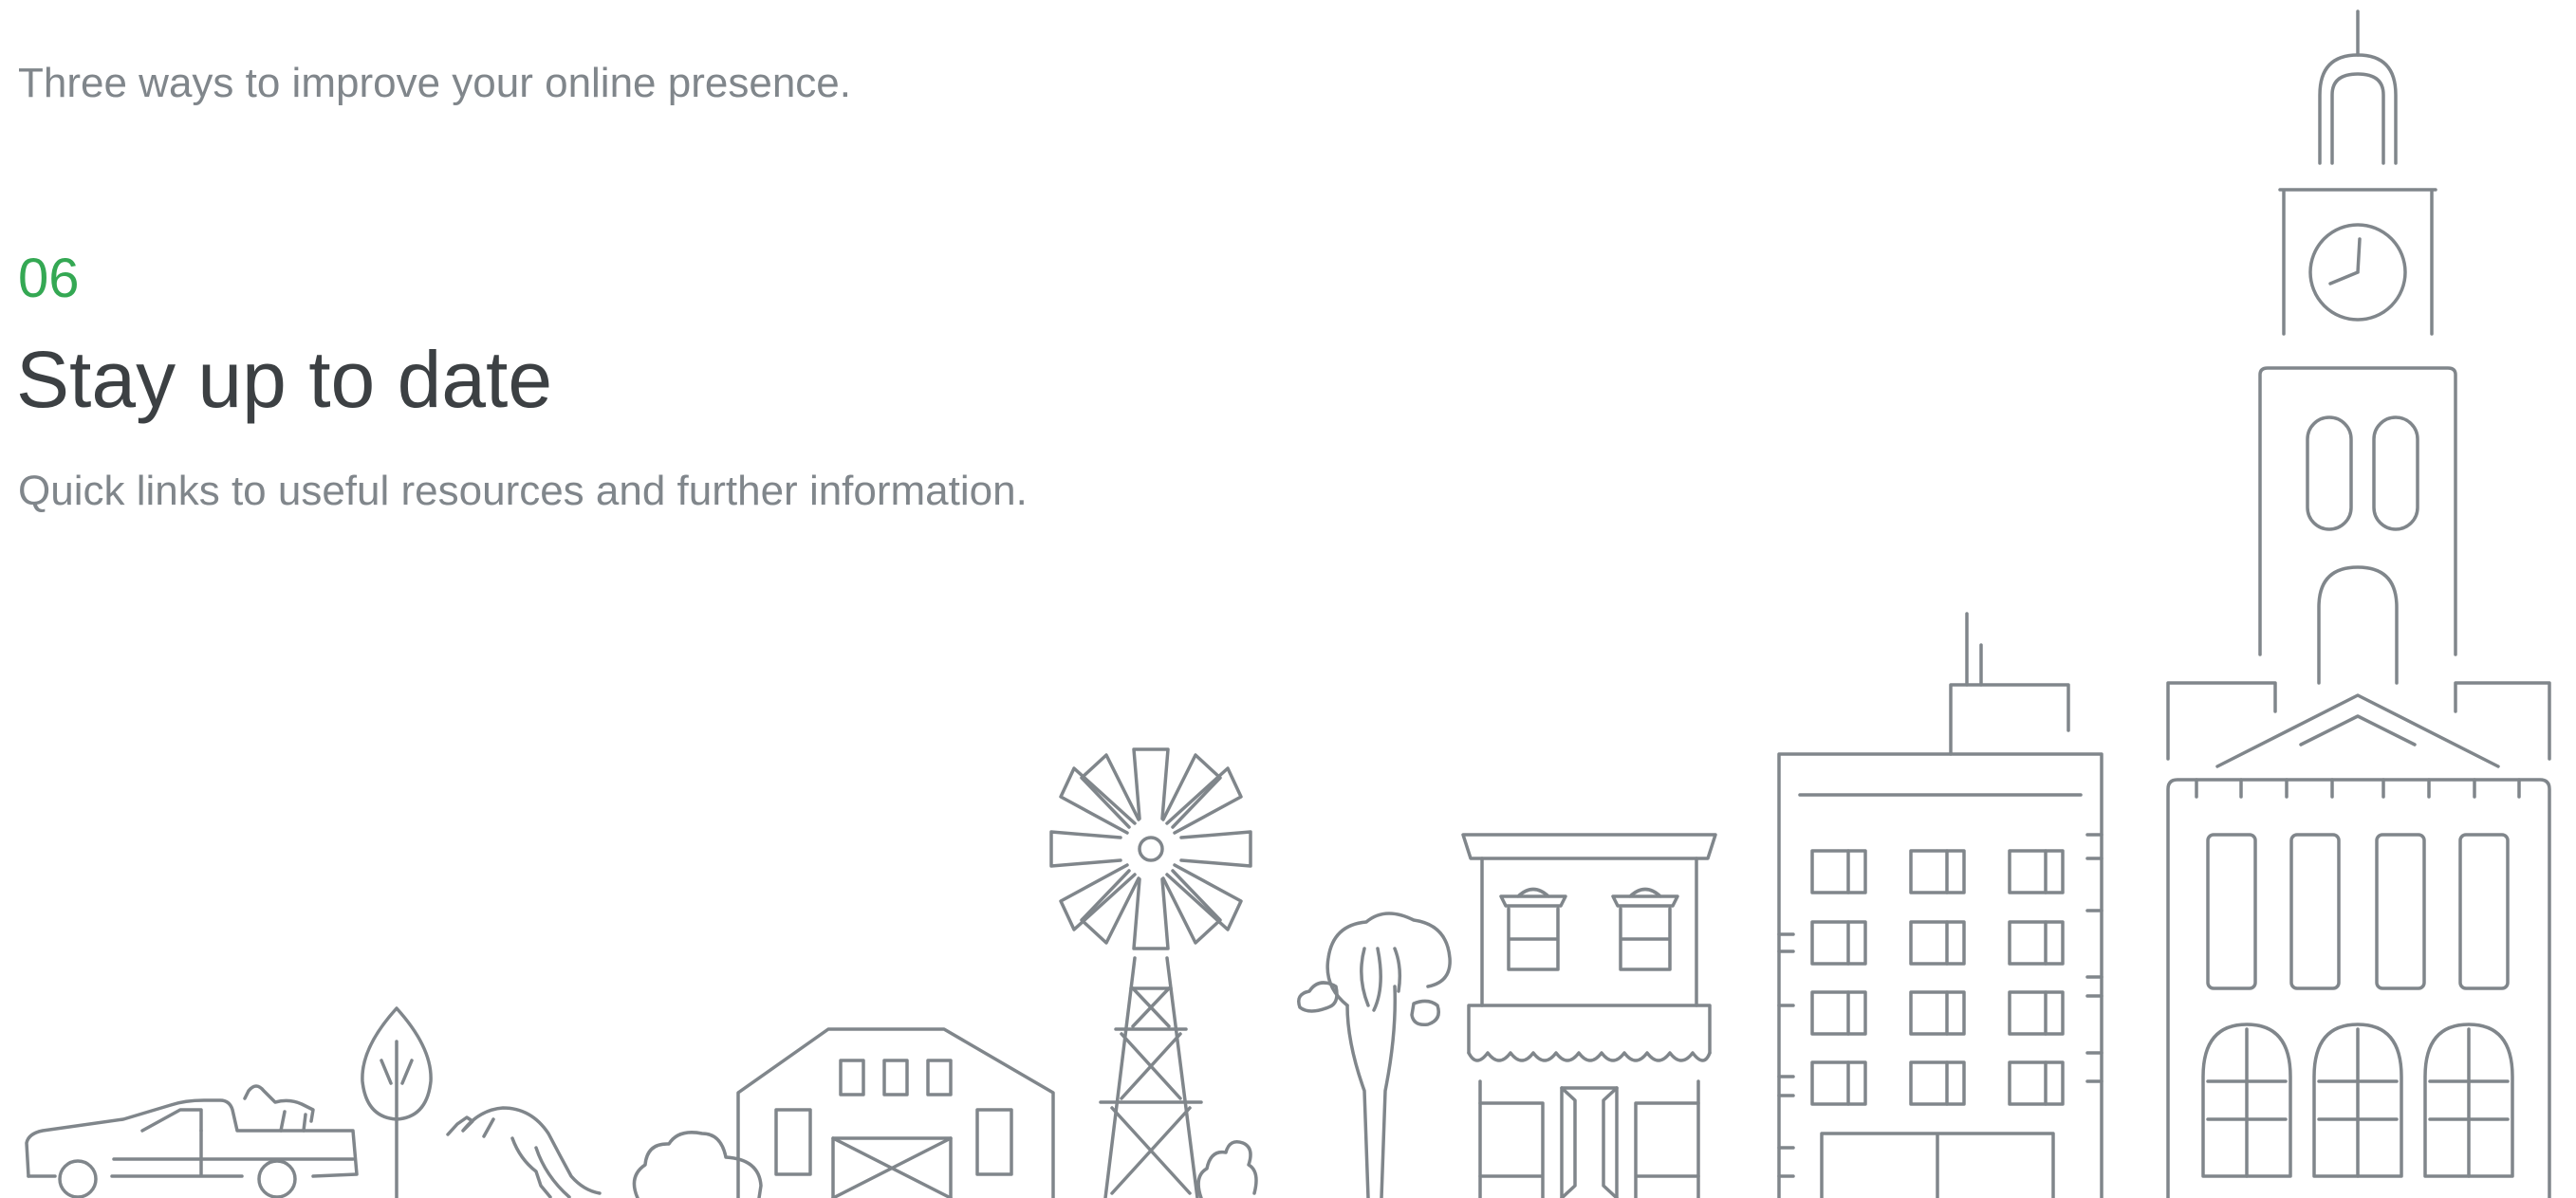 The height and width of the screenshot is (1198, 2576). What do you see at coordinates (697, 1164) in the screenshot?
I see `bush-icon` at bounding box center [697, 1164].